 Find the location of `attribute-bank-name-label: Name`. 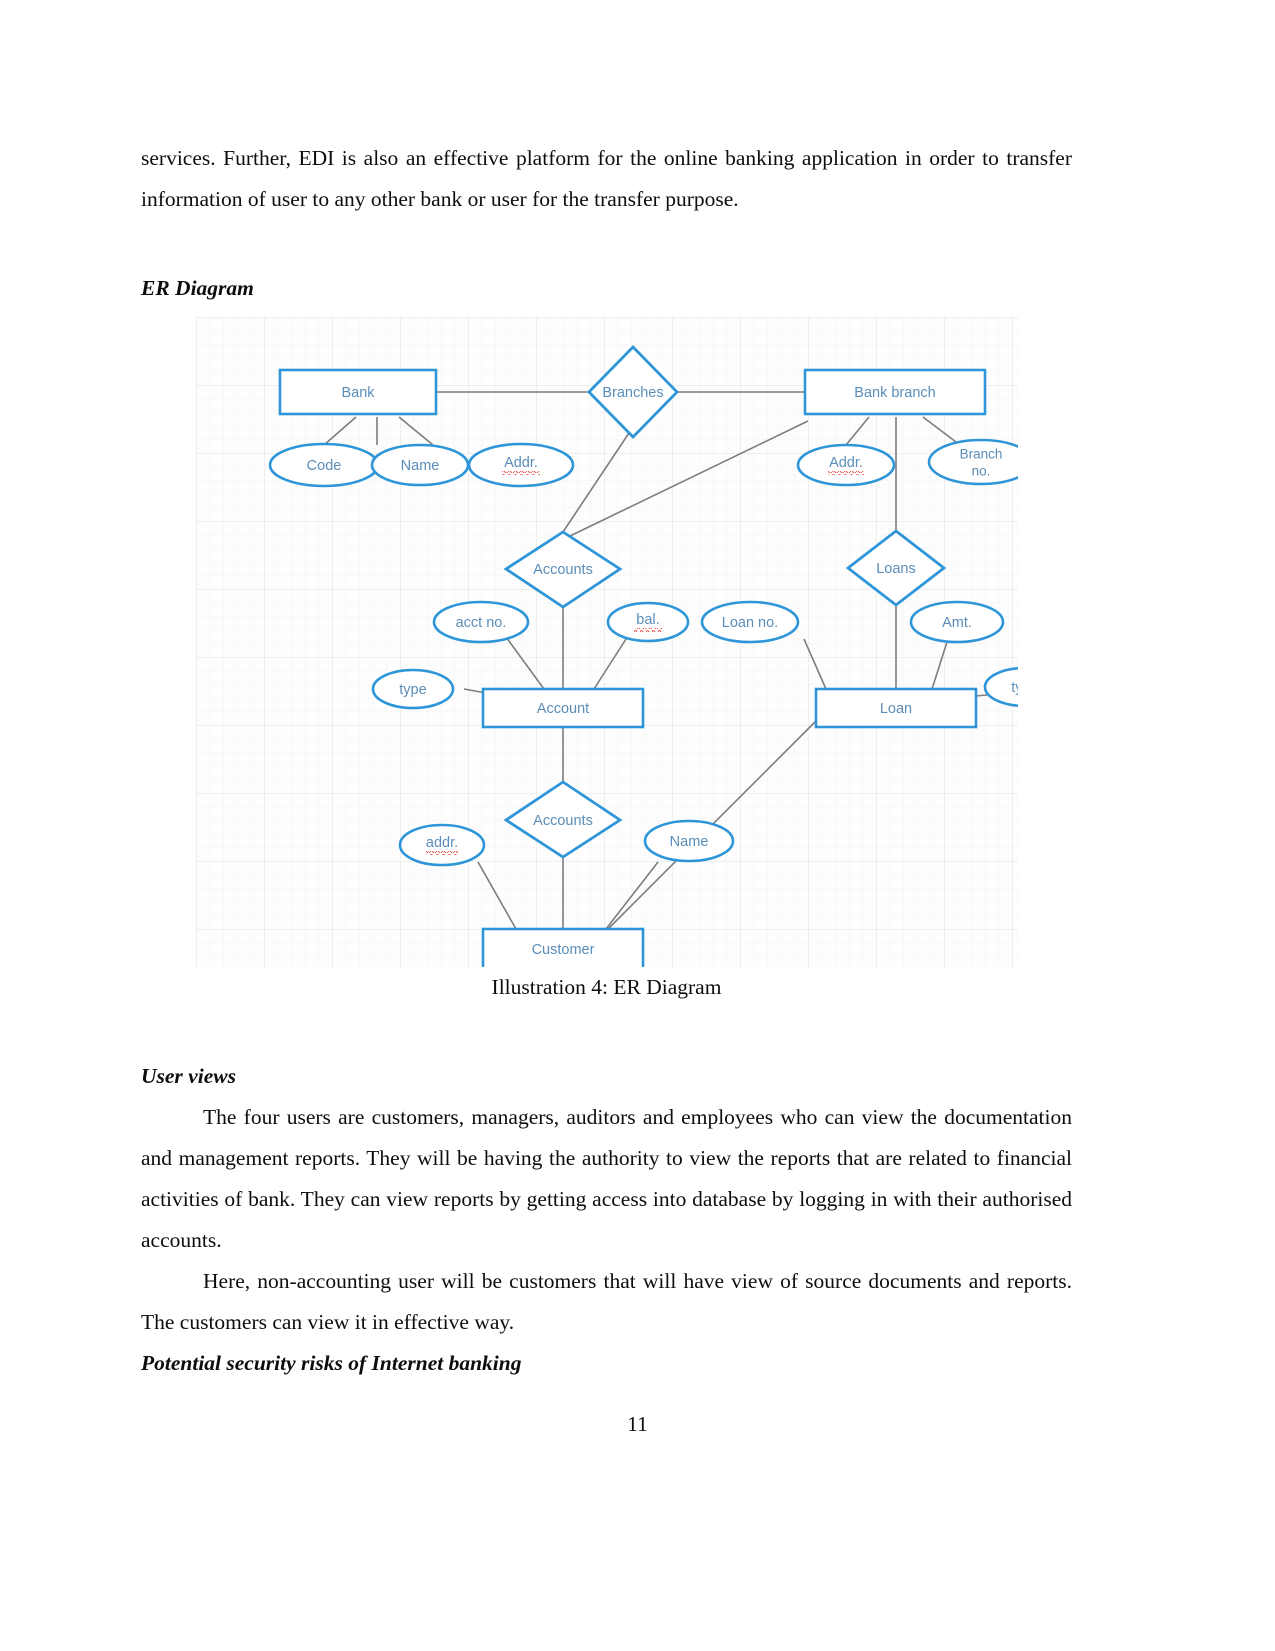

attribute-bank-name-label: Name is located at coordinates (419, 466).